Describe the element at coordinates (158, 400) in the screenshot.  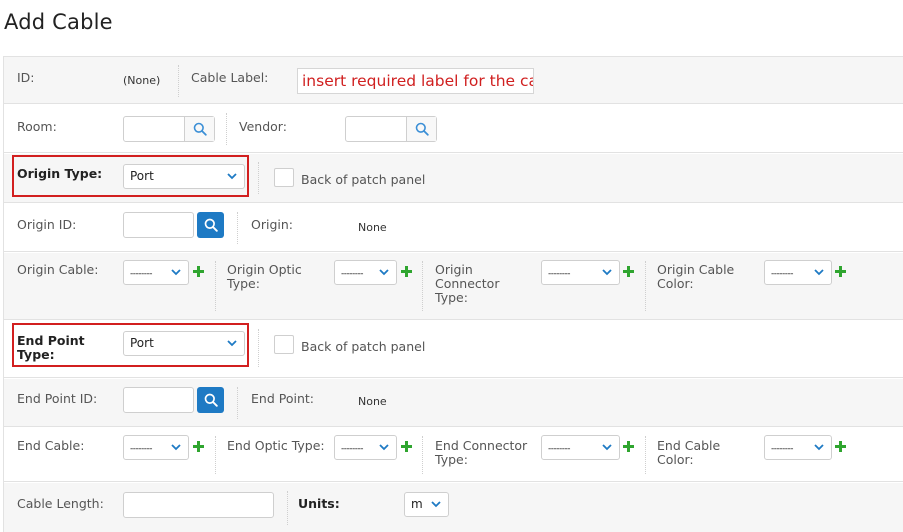
I see `end-id-input` at that location.